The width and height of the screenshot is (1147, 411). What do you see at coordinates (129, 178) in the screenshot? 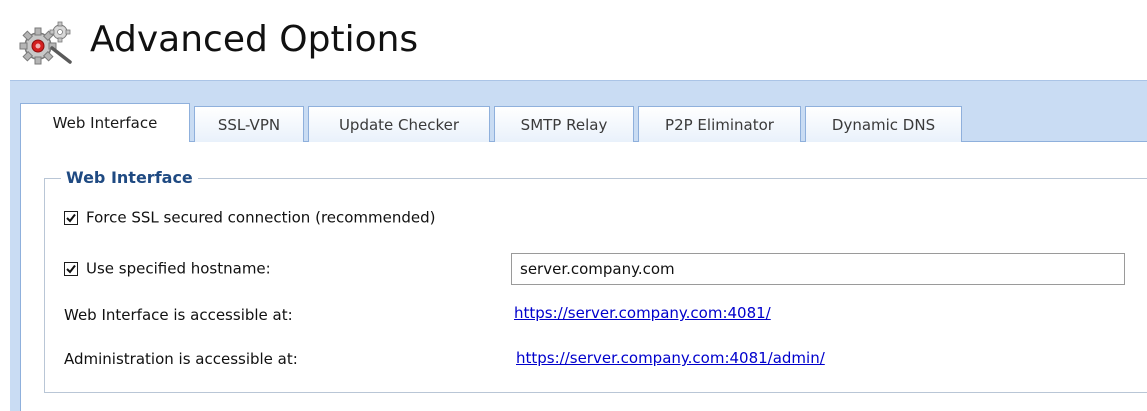
I see `group-legend: Web Interface` at bounding box center [129, 178].